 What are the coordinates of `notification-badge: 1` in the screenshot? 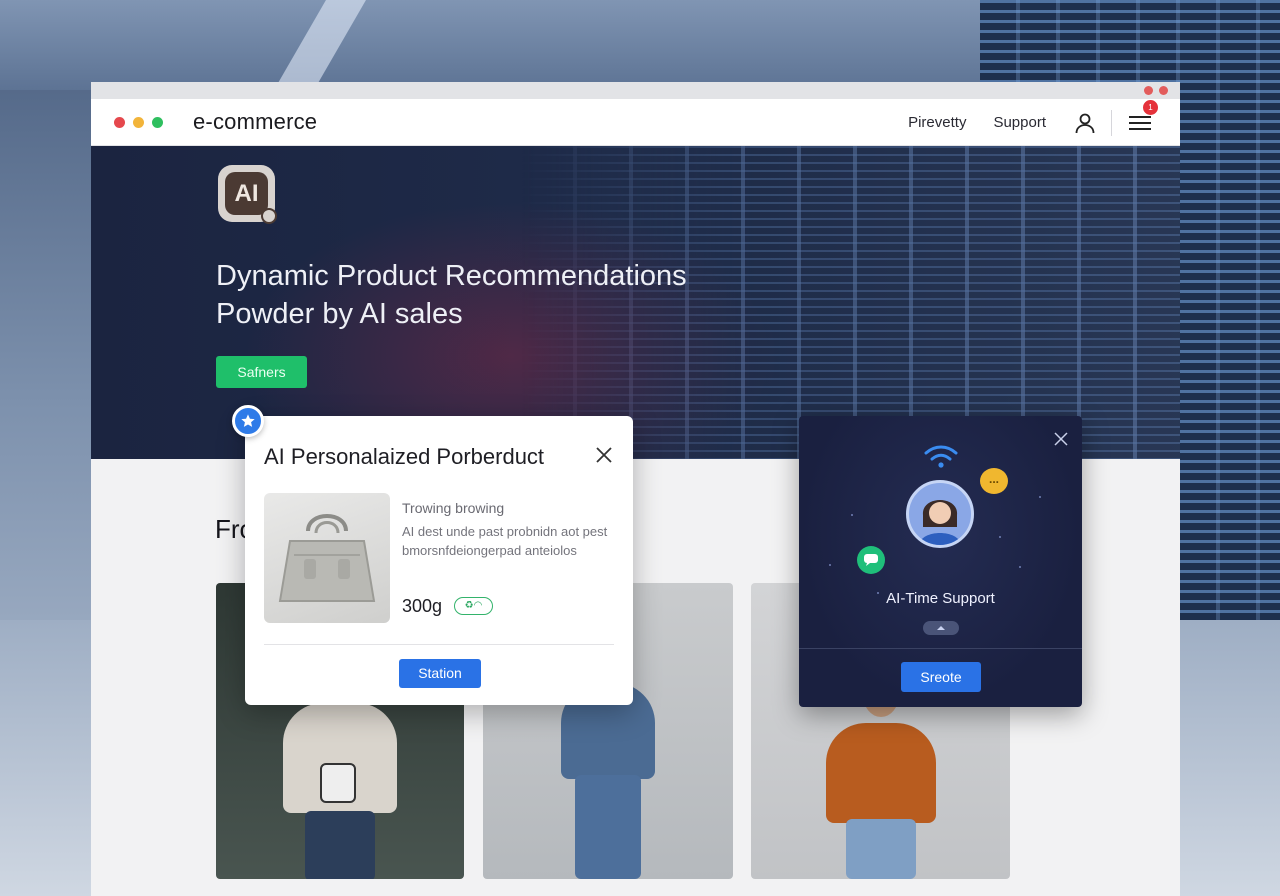 It's located at (1150, 107).